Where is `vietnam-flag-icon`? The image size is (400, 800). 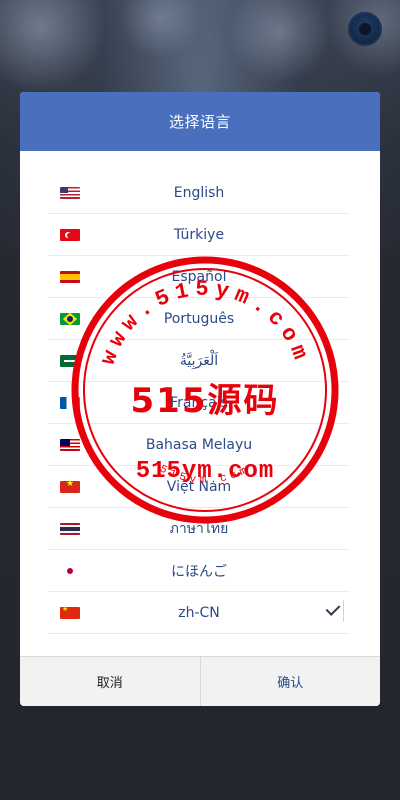 vietnam-flag-icon is located at coordinates (70, 486).